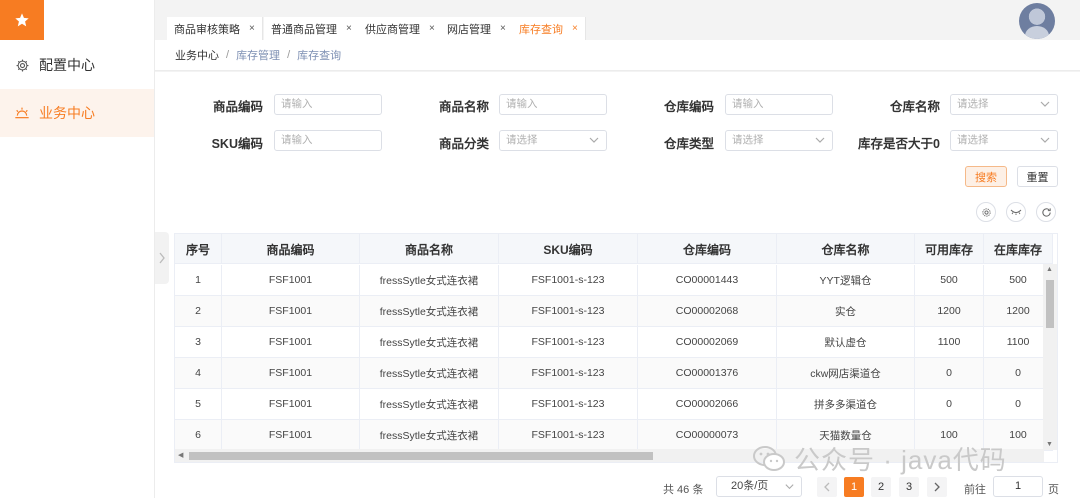 Image resolution: width=1080 pixels, height=498 pixels. What do you see at coordinates (827, 487) in the screenshot?
I see `prev-page-button` at bounding box center [827, 487].